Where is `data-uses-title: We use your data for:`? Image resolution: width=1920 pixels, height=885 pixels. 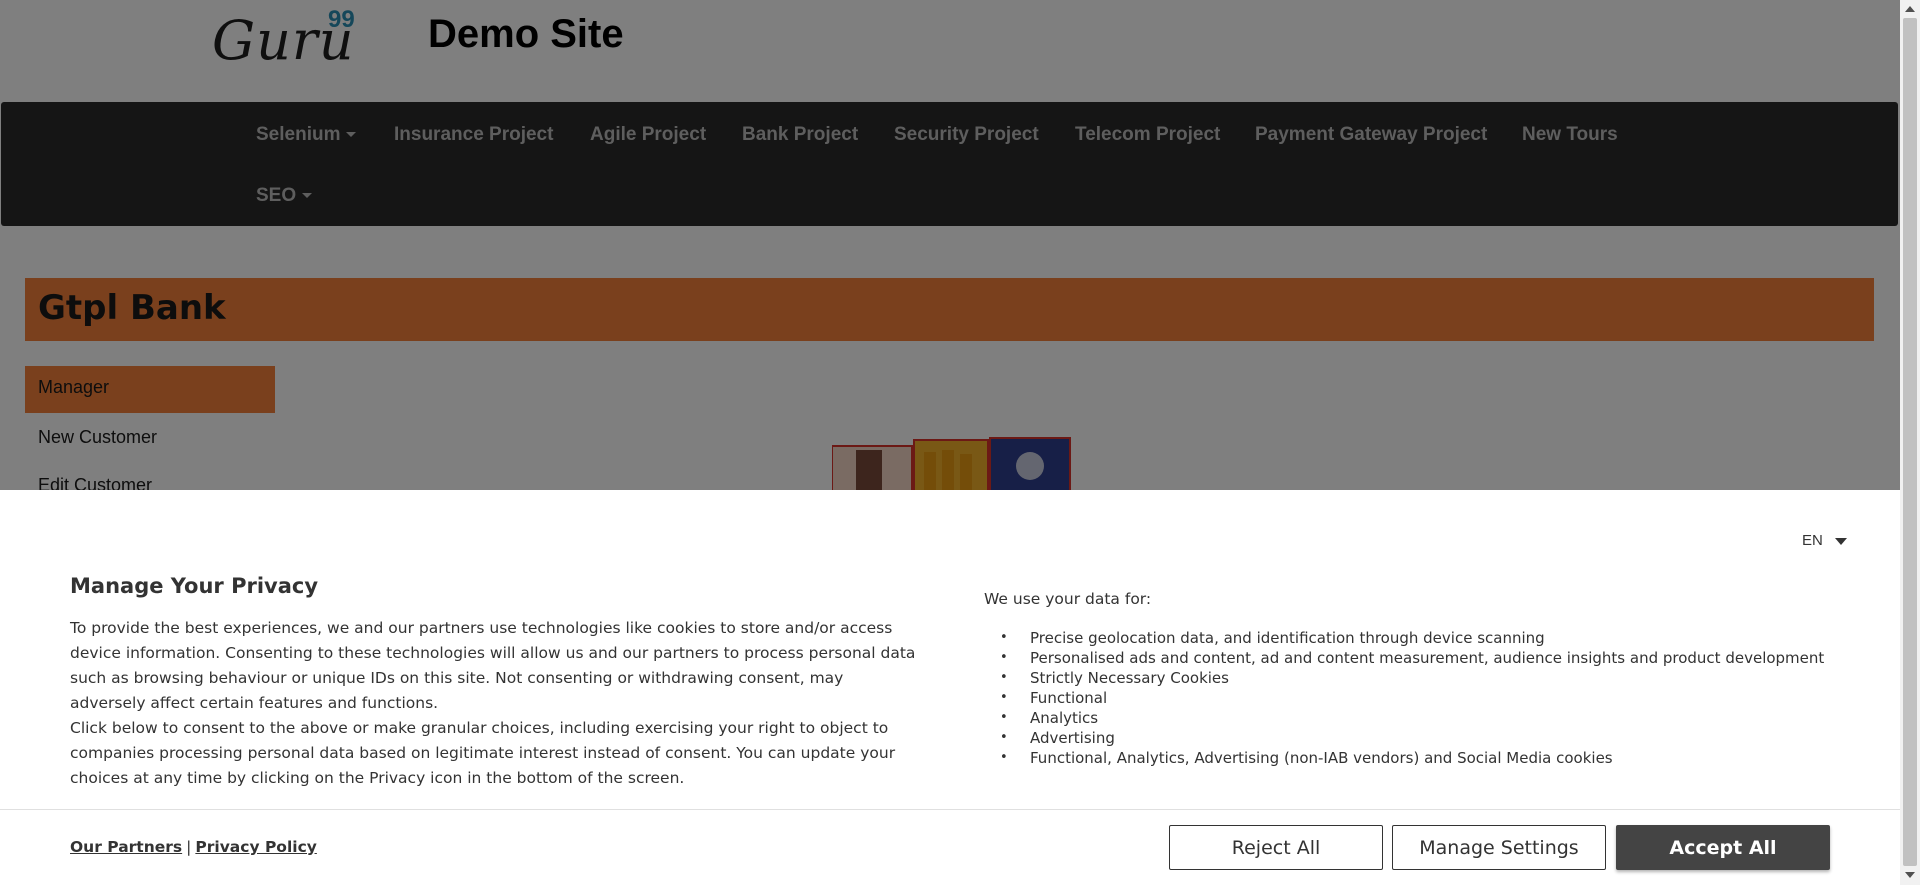 data-uses-title: We use your data for: is located at coordinates (1068, 599).